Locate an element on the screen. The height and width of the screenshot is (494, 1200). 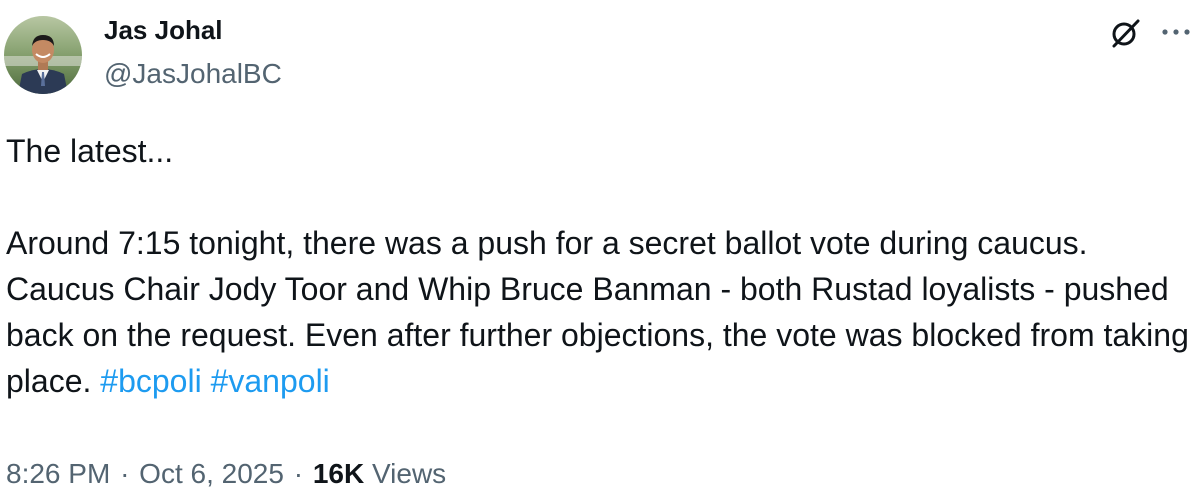
views-label: Views is located at coordinates (409, 473).